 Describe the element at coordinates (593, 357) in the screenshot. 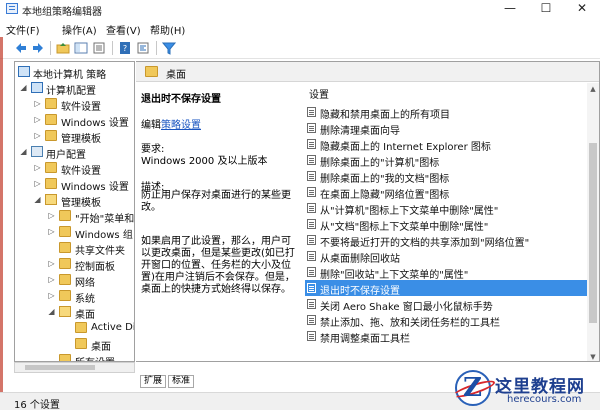

I see `scroll-down-icon: ▼` at that location.